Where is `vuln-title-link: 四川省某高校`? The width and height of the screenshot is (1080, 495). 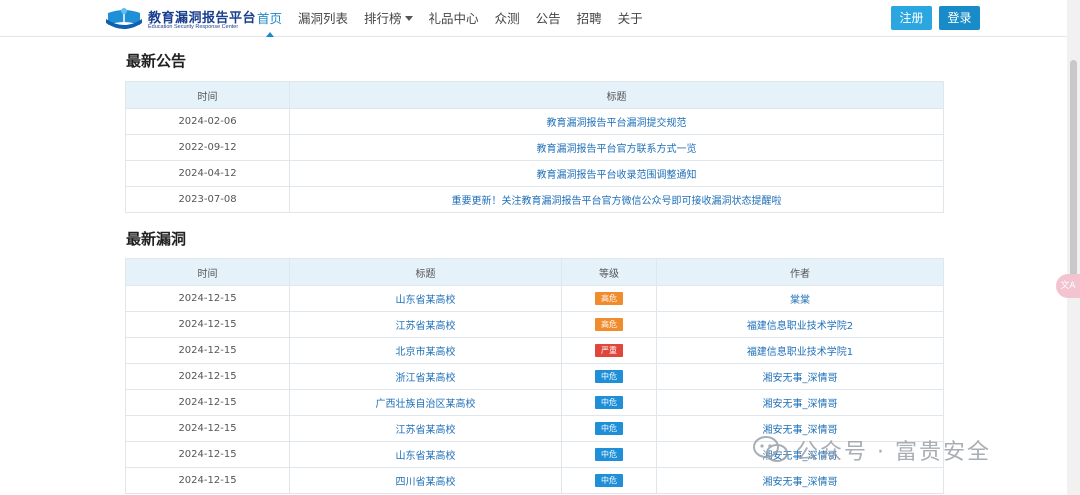 vuln-title-link: 四川省某高校 is located at coordinates (425, 480).